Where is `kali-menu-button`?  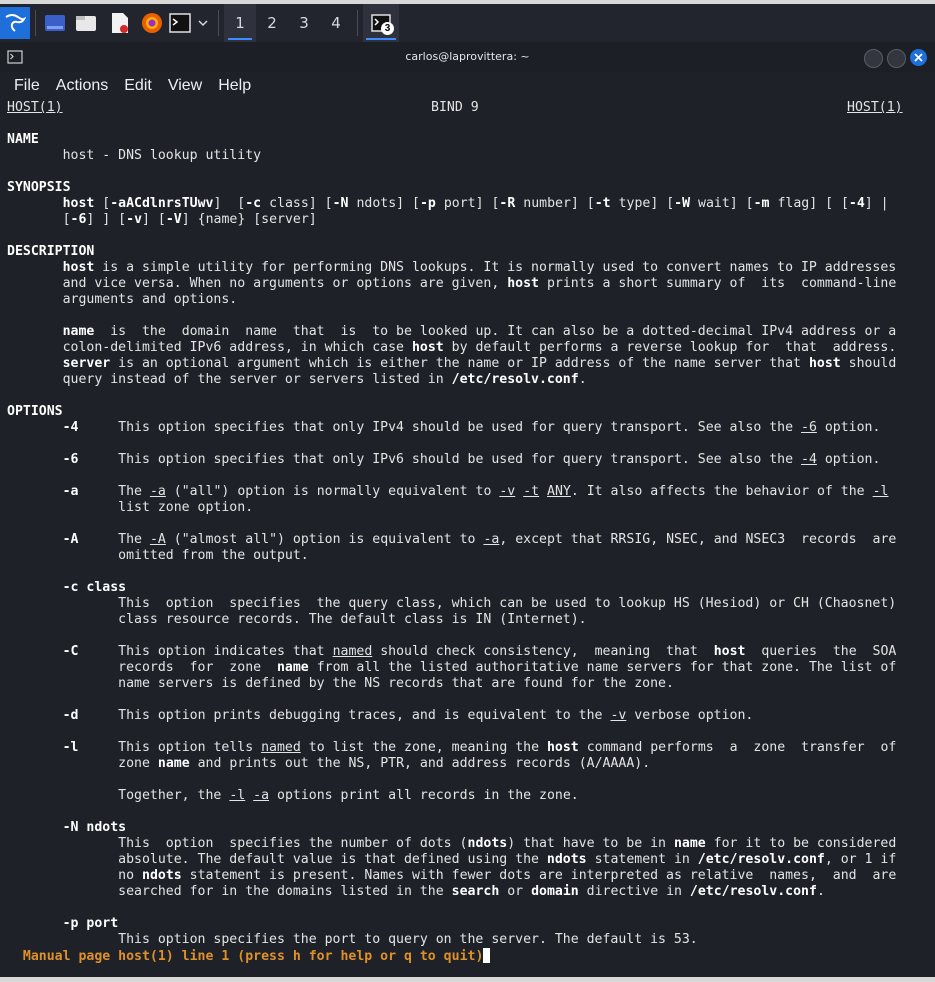 kali-menu-button is located at coordinates (15, 23).